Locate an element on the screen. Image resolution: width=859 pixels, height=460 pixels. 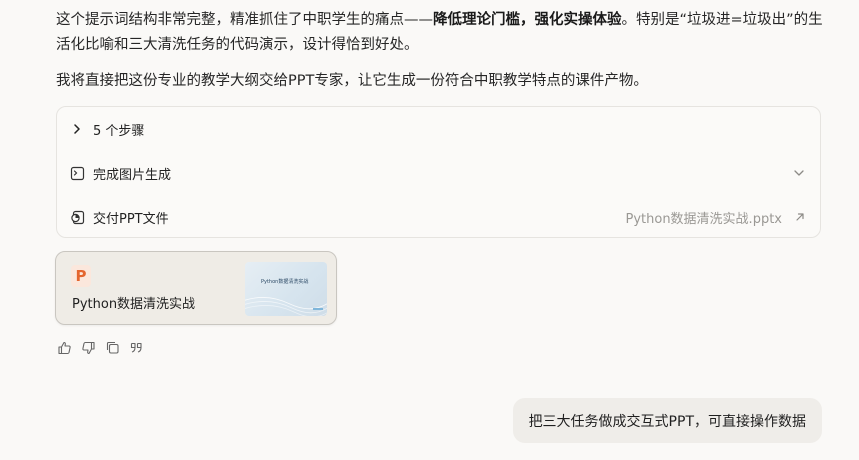
steps-toggle: 5 个步骤 is located at coordinates (438, 129).